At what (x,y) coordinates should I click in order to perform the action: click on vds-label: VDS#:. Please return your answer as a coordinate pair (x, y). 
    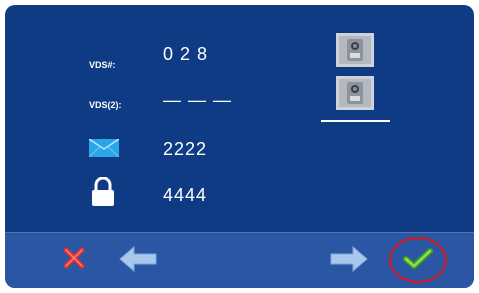
    Looking at the image, I should click on (102, 65).